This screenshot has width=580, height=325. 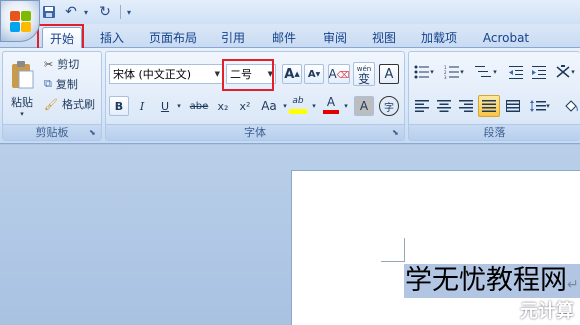 I want to click on line-spacing-button: ▾, so click(x=540, y=106).